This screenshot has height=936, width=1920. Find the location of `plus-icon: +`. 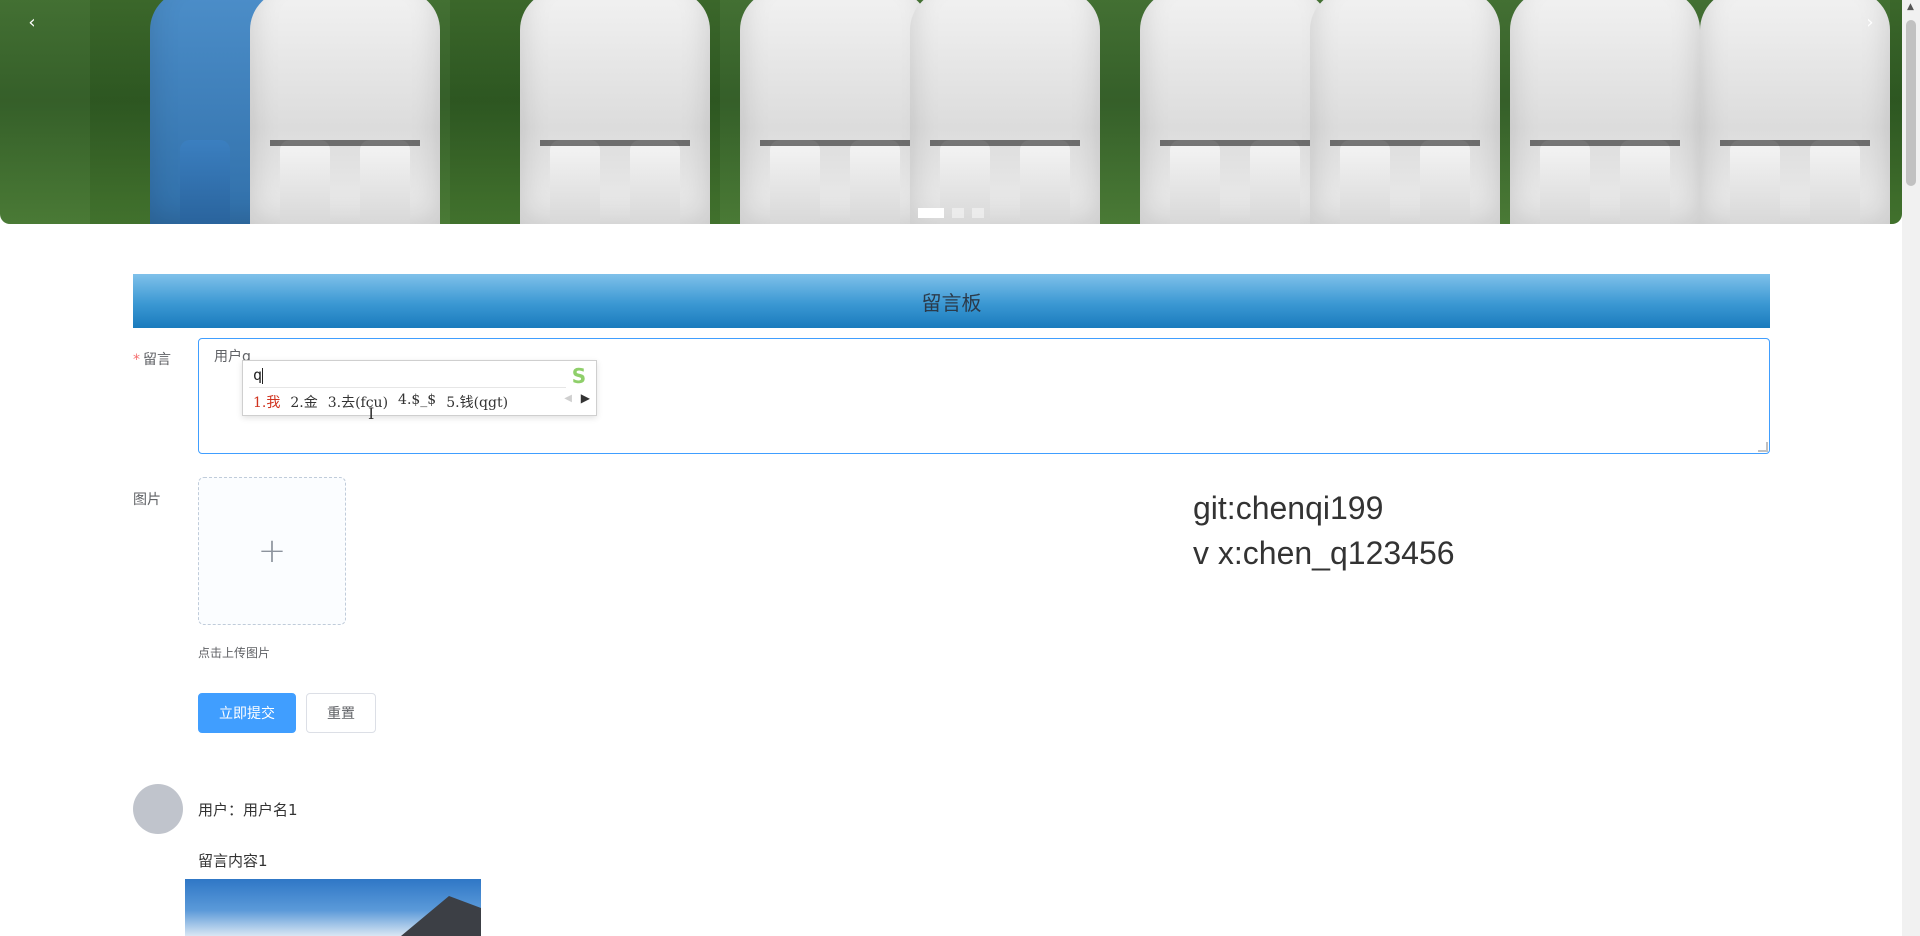

plus-icon: + is located at coordinates (272, 551).